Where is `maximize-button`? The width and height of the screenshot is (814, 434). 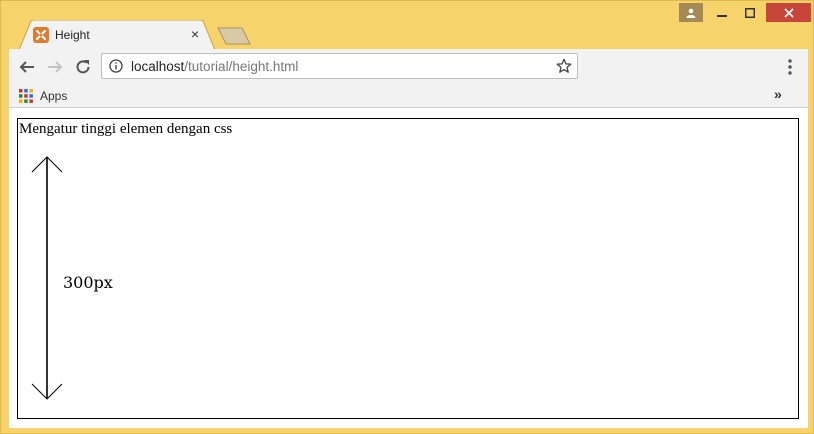 maximize-button is located at coordinates (750, 12).